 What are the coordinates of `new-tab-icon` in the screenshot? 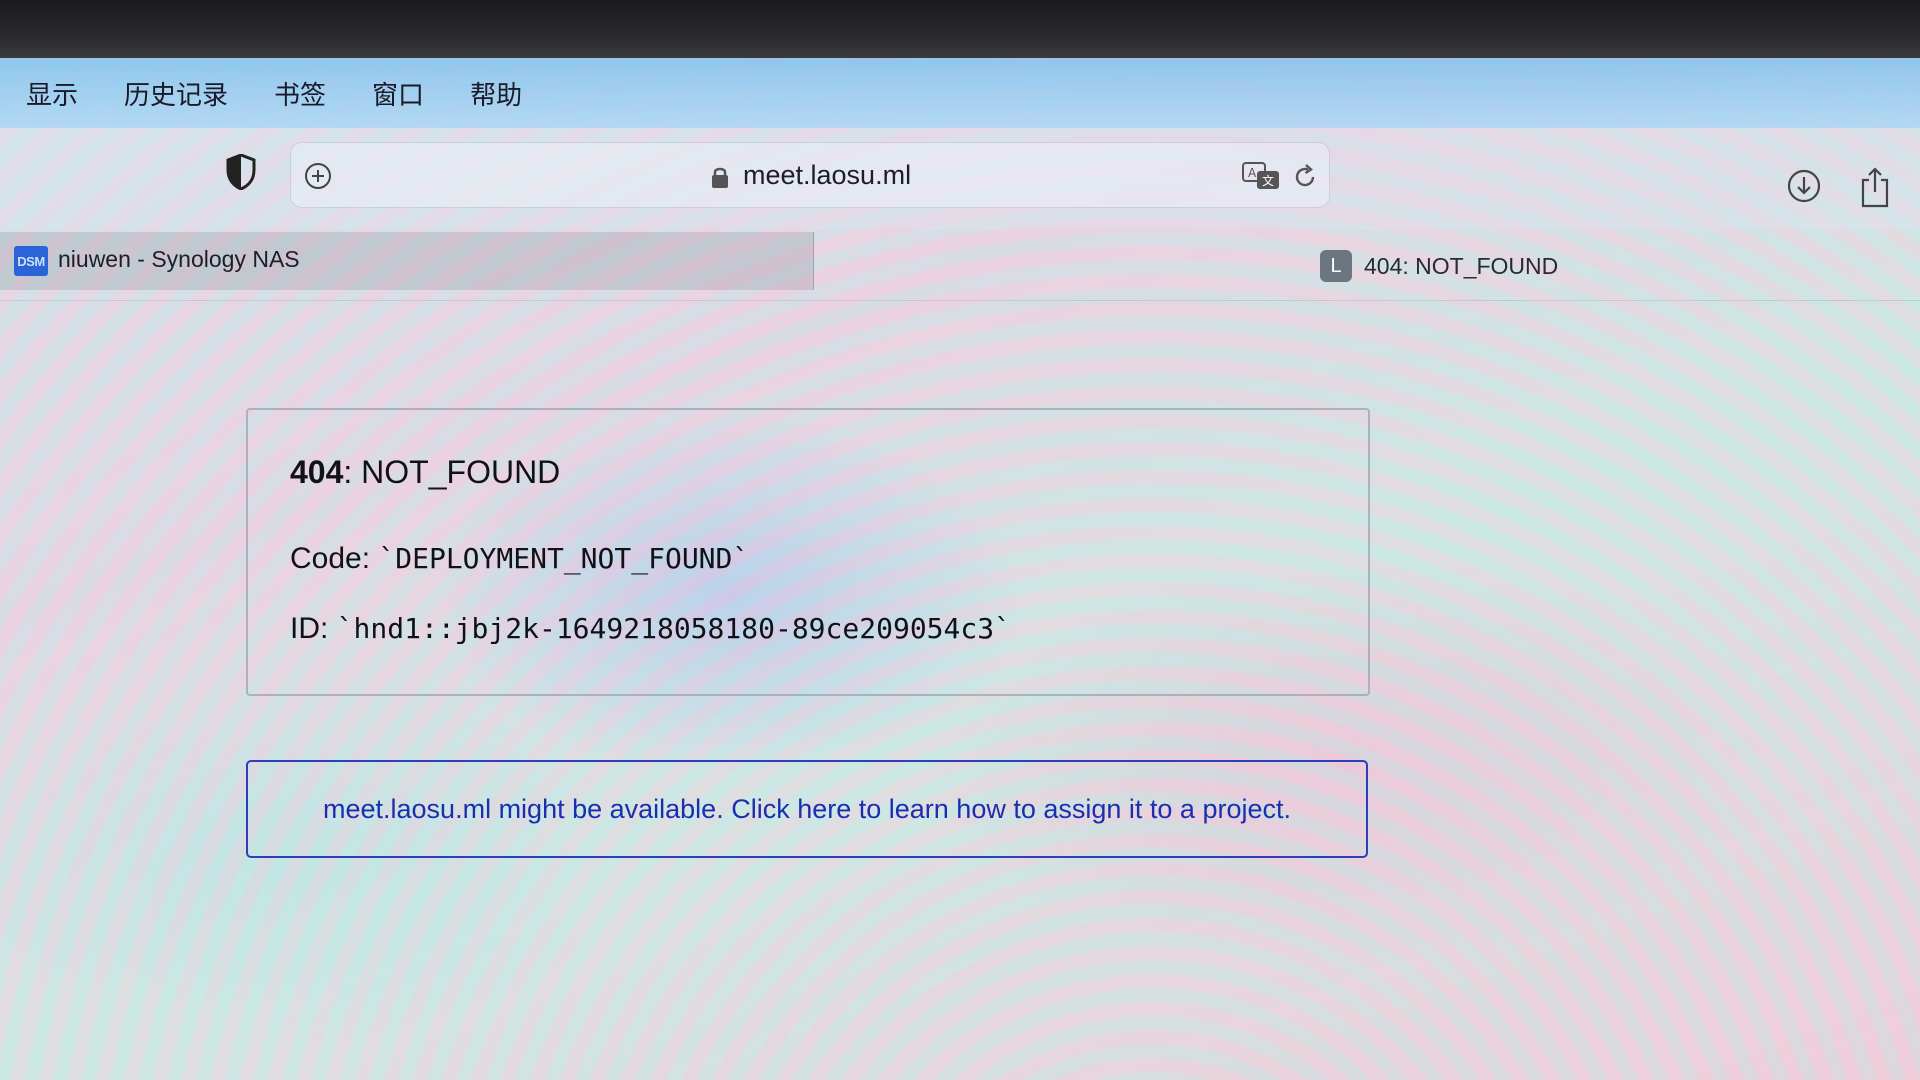 It's located at (318, 176).